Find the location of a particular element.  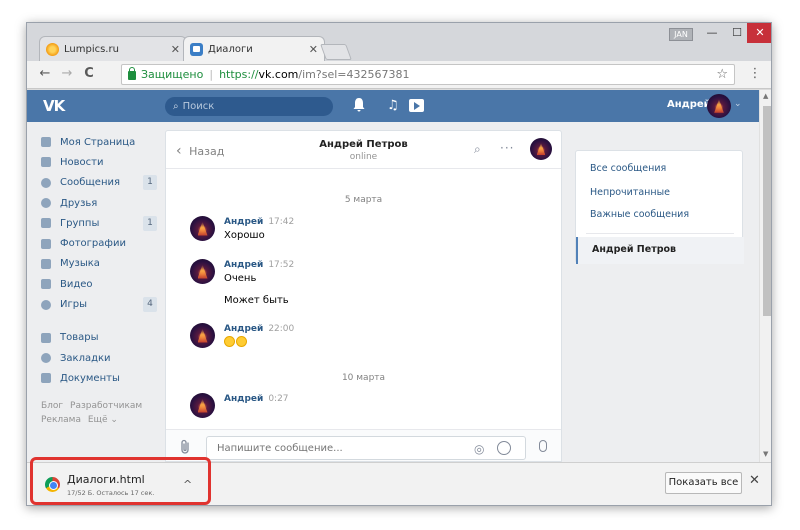

page-scrollbar: ▲ ▼ is located at coordinates (765, 276).